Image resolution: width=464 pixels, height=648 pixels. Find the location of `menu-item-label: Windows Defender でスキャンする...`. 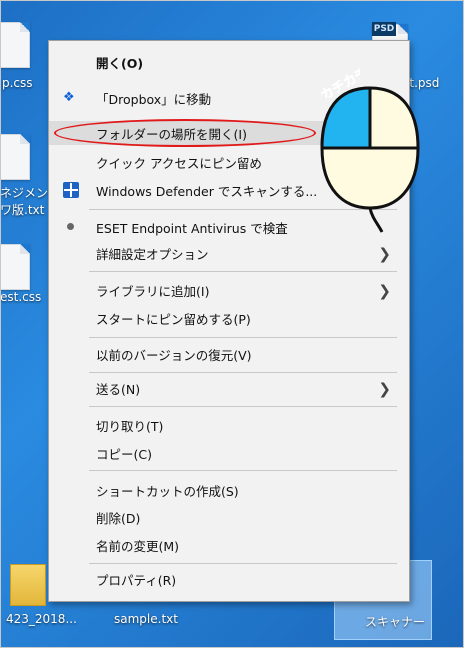

menu-item-label: Windows Defender でスキャンする... is located at coordinates (207, 191).